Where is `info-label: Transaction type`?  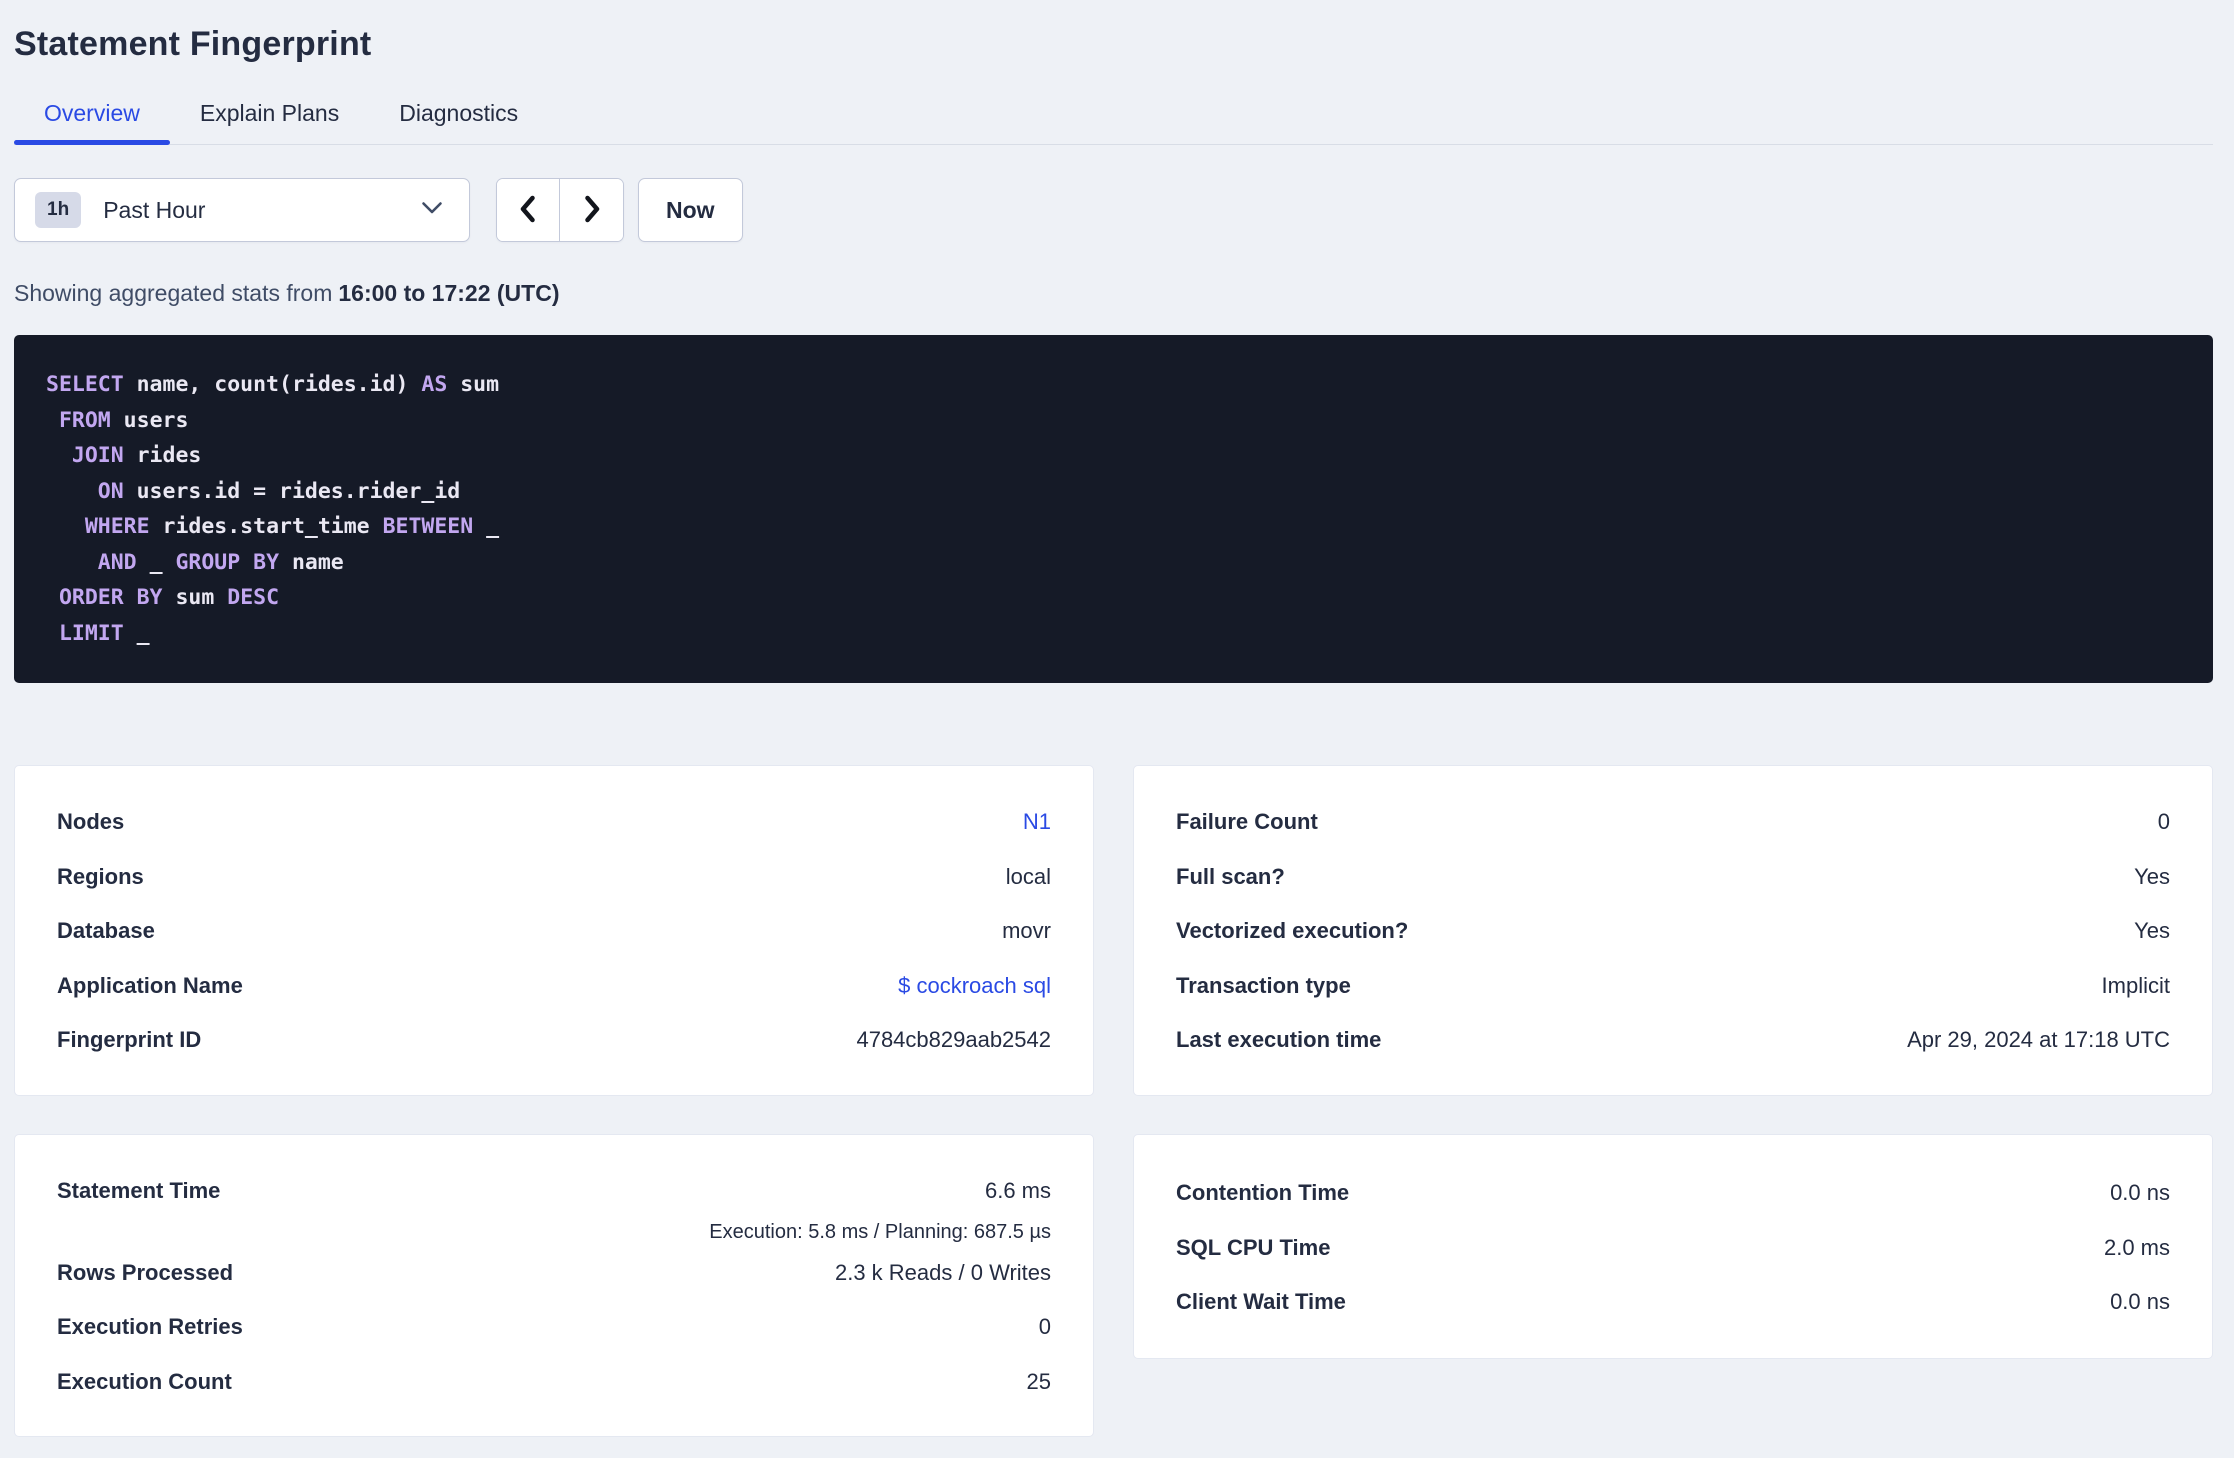 info-label: Transaction type is located at coordinates (1263, 985).